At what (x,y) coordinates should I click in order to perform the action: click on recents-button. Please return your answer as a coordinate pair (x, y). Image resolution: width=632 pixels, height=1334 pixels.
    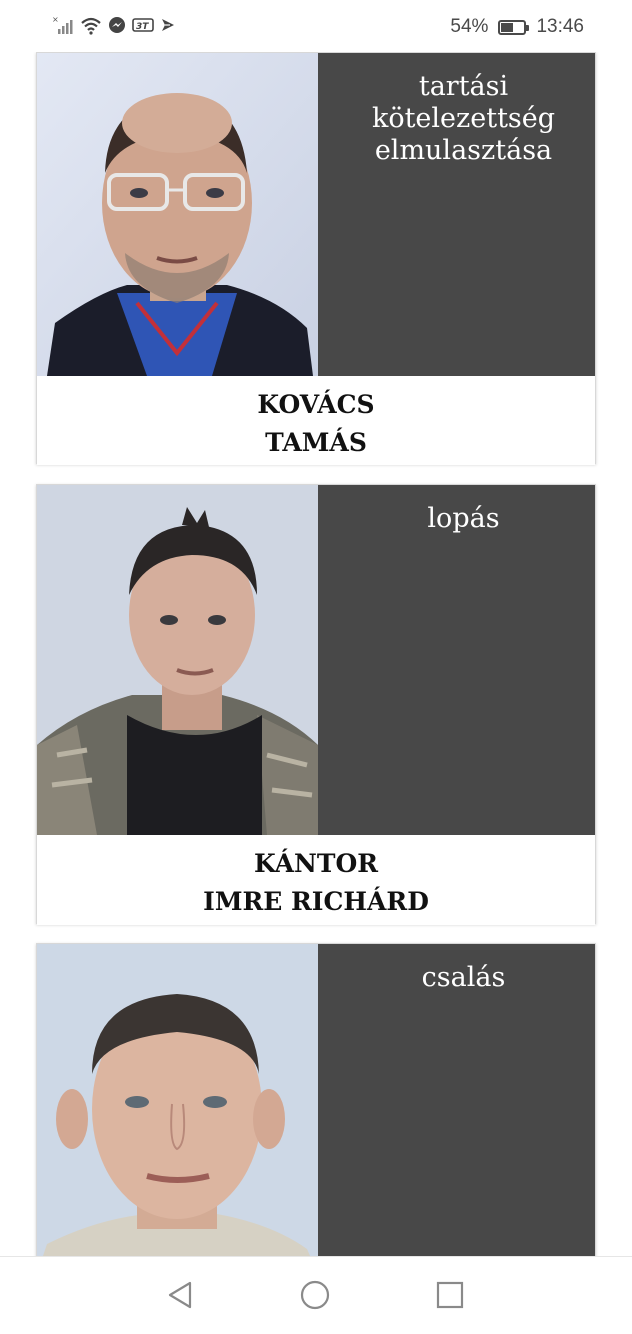
    Looking at the image, I should click on (450, 1295).